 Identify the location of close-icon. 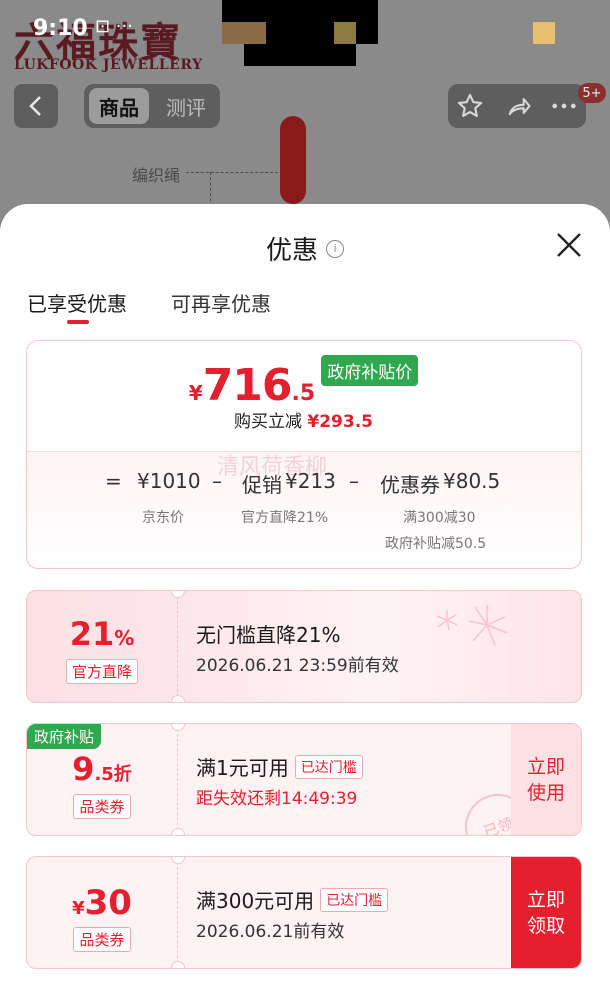
(569, 245).